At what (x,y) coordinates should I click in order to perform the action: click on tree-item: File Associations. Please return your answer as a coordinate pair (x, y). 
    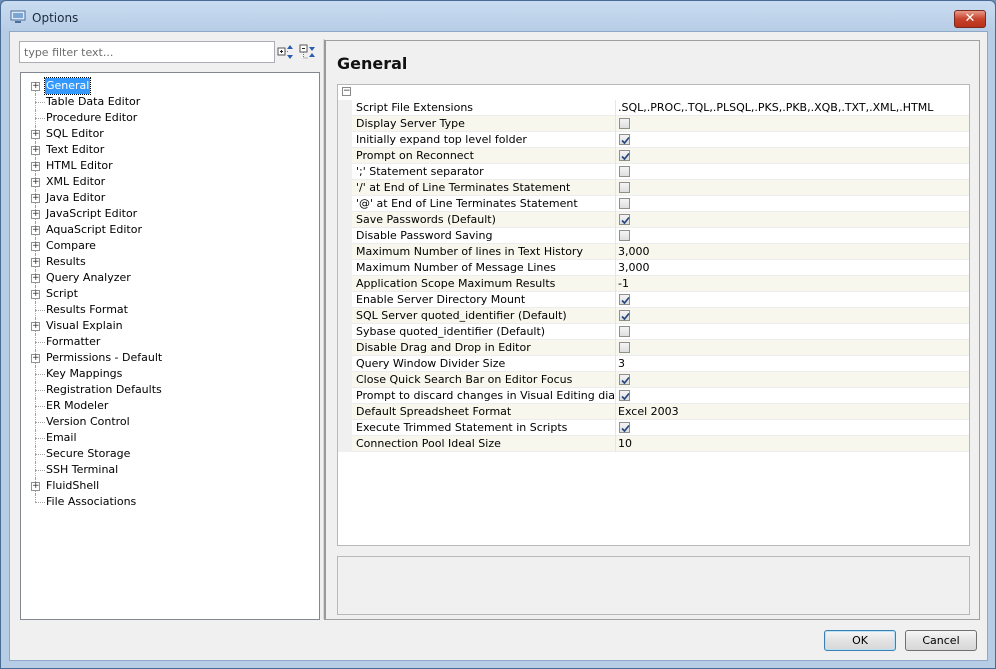
    Looking at the image, I should click on (170, 502).